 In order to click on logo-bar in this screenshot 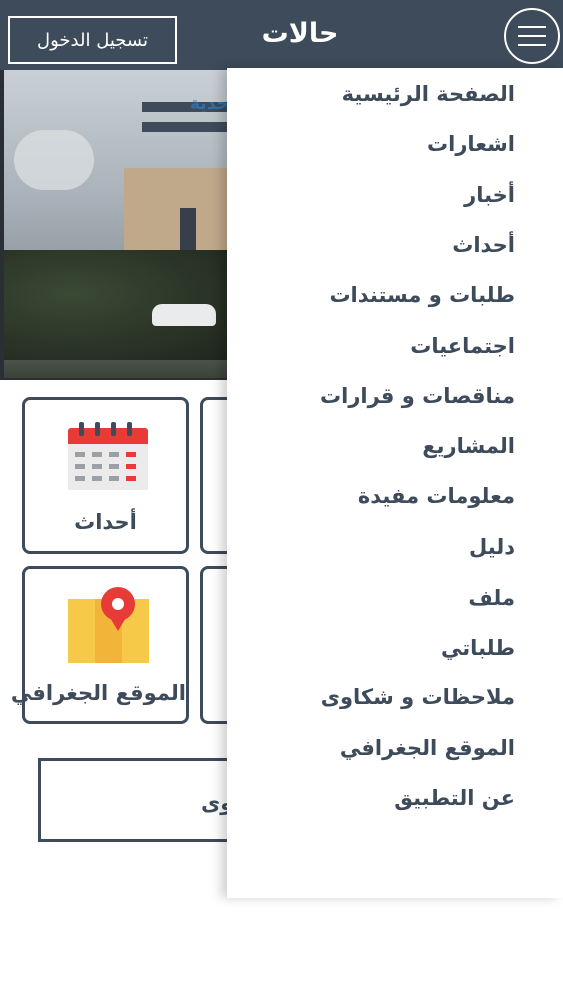, I will do `click(187, 127)`.